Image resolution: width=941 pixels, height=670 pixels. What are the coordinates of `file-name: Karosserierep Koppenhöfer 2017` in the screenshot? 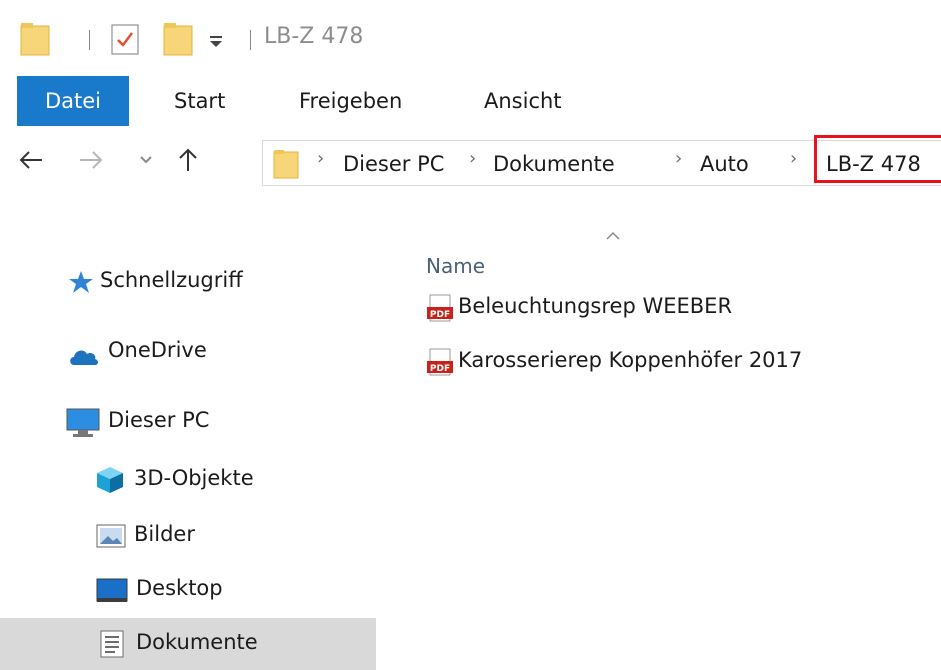 It's located at (630, 360).